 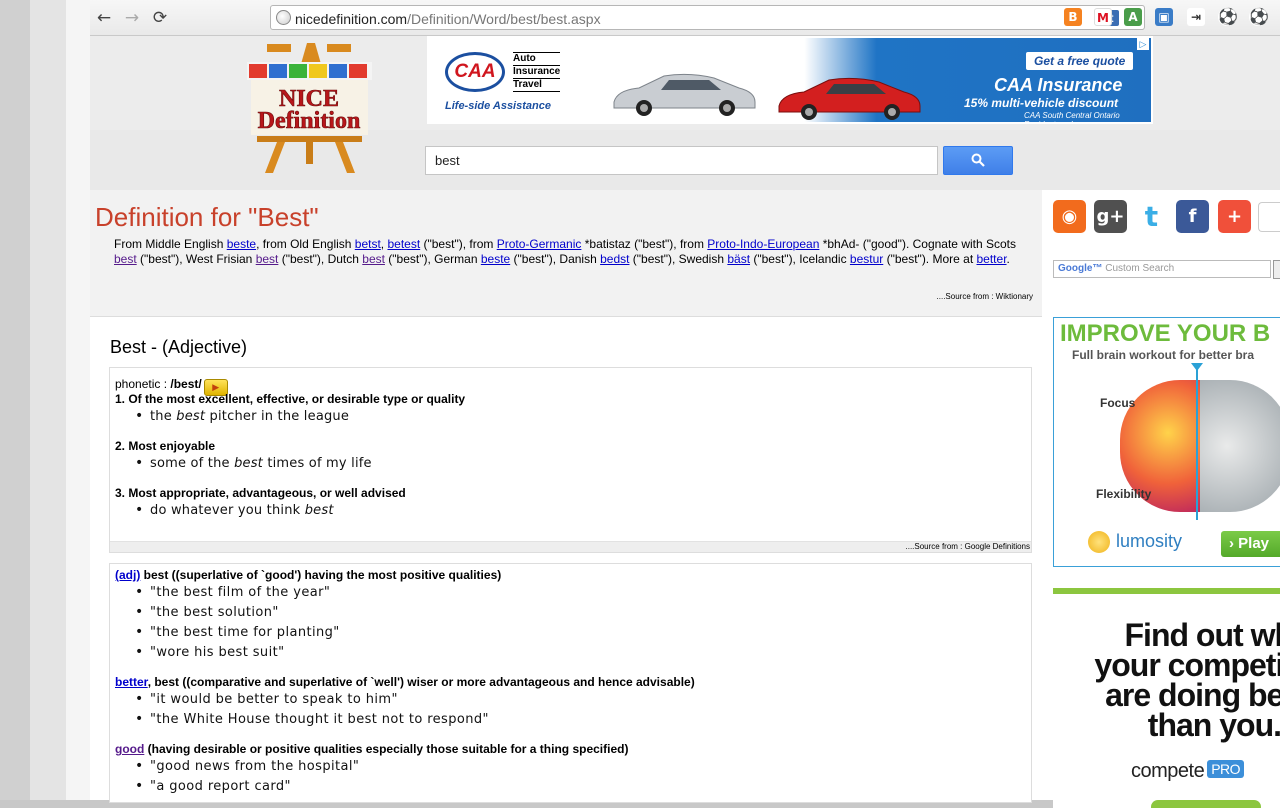 I want to click on wiktionary-source: ....Source from : Wiktionary, so click(x=984, y=296).